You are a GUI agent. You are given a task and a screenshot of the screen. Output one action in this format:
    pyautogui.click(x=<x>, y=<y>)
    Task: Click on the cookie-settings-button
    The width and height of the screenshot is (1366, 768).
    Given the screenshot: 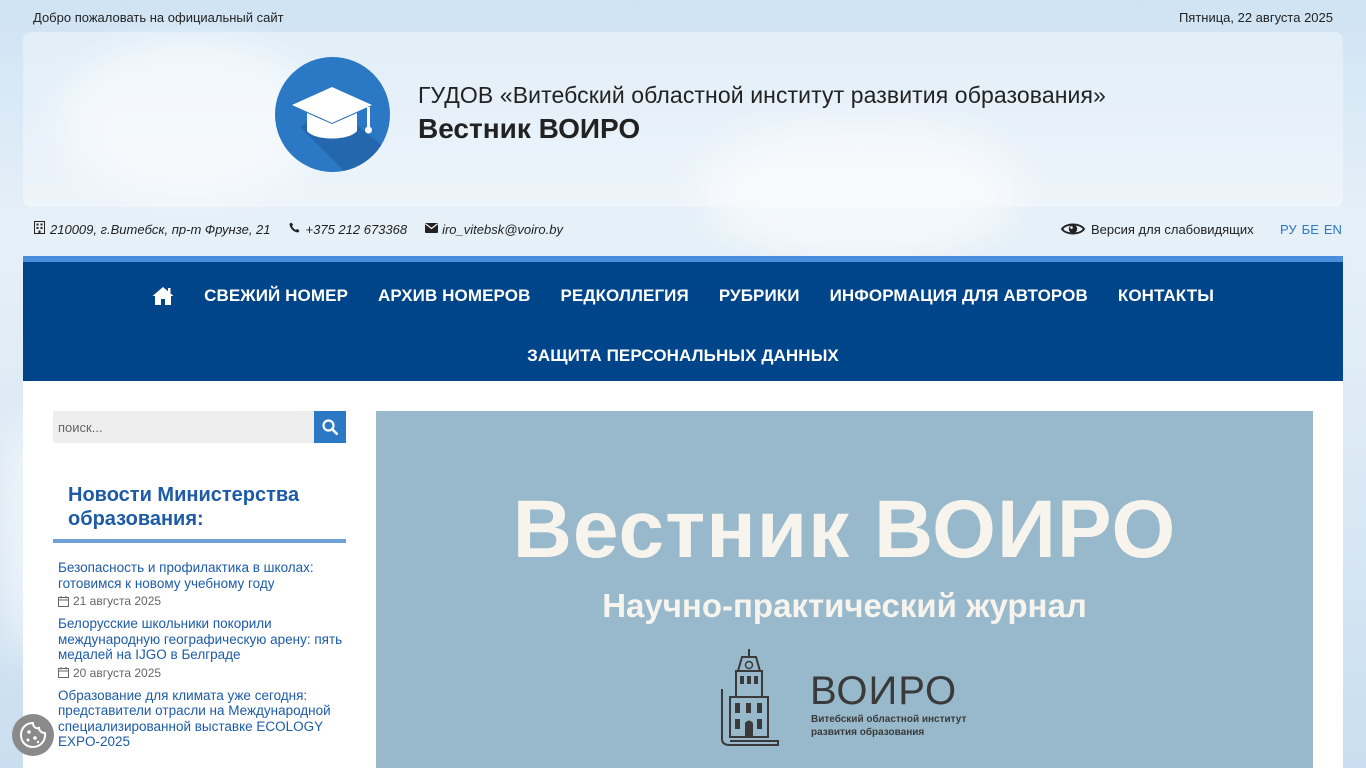 What is the action you would take?
    pyautogui.click(x=33, y=735)
    